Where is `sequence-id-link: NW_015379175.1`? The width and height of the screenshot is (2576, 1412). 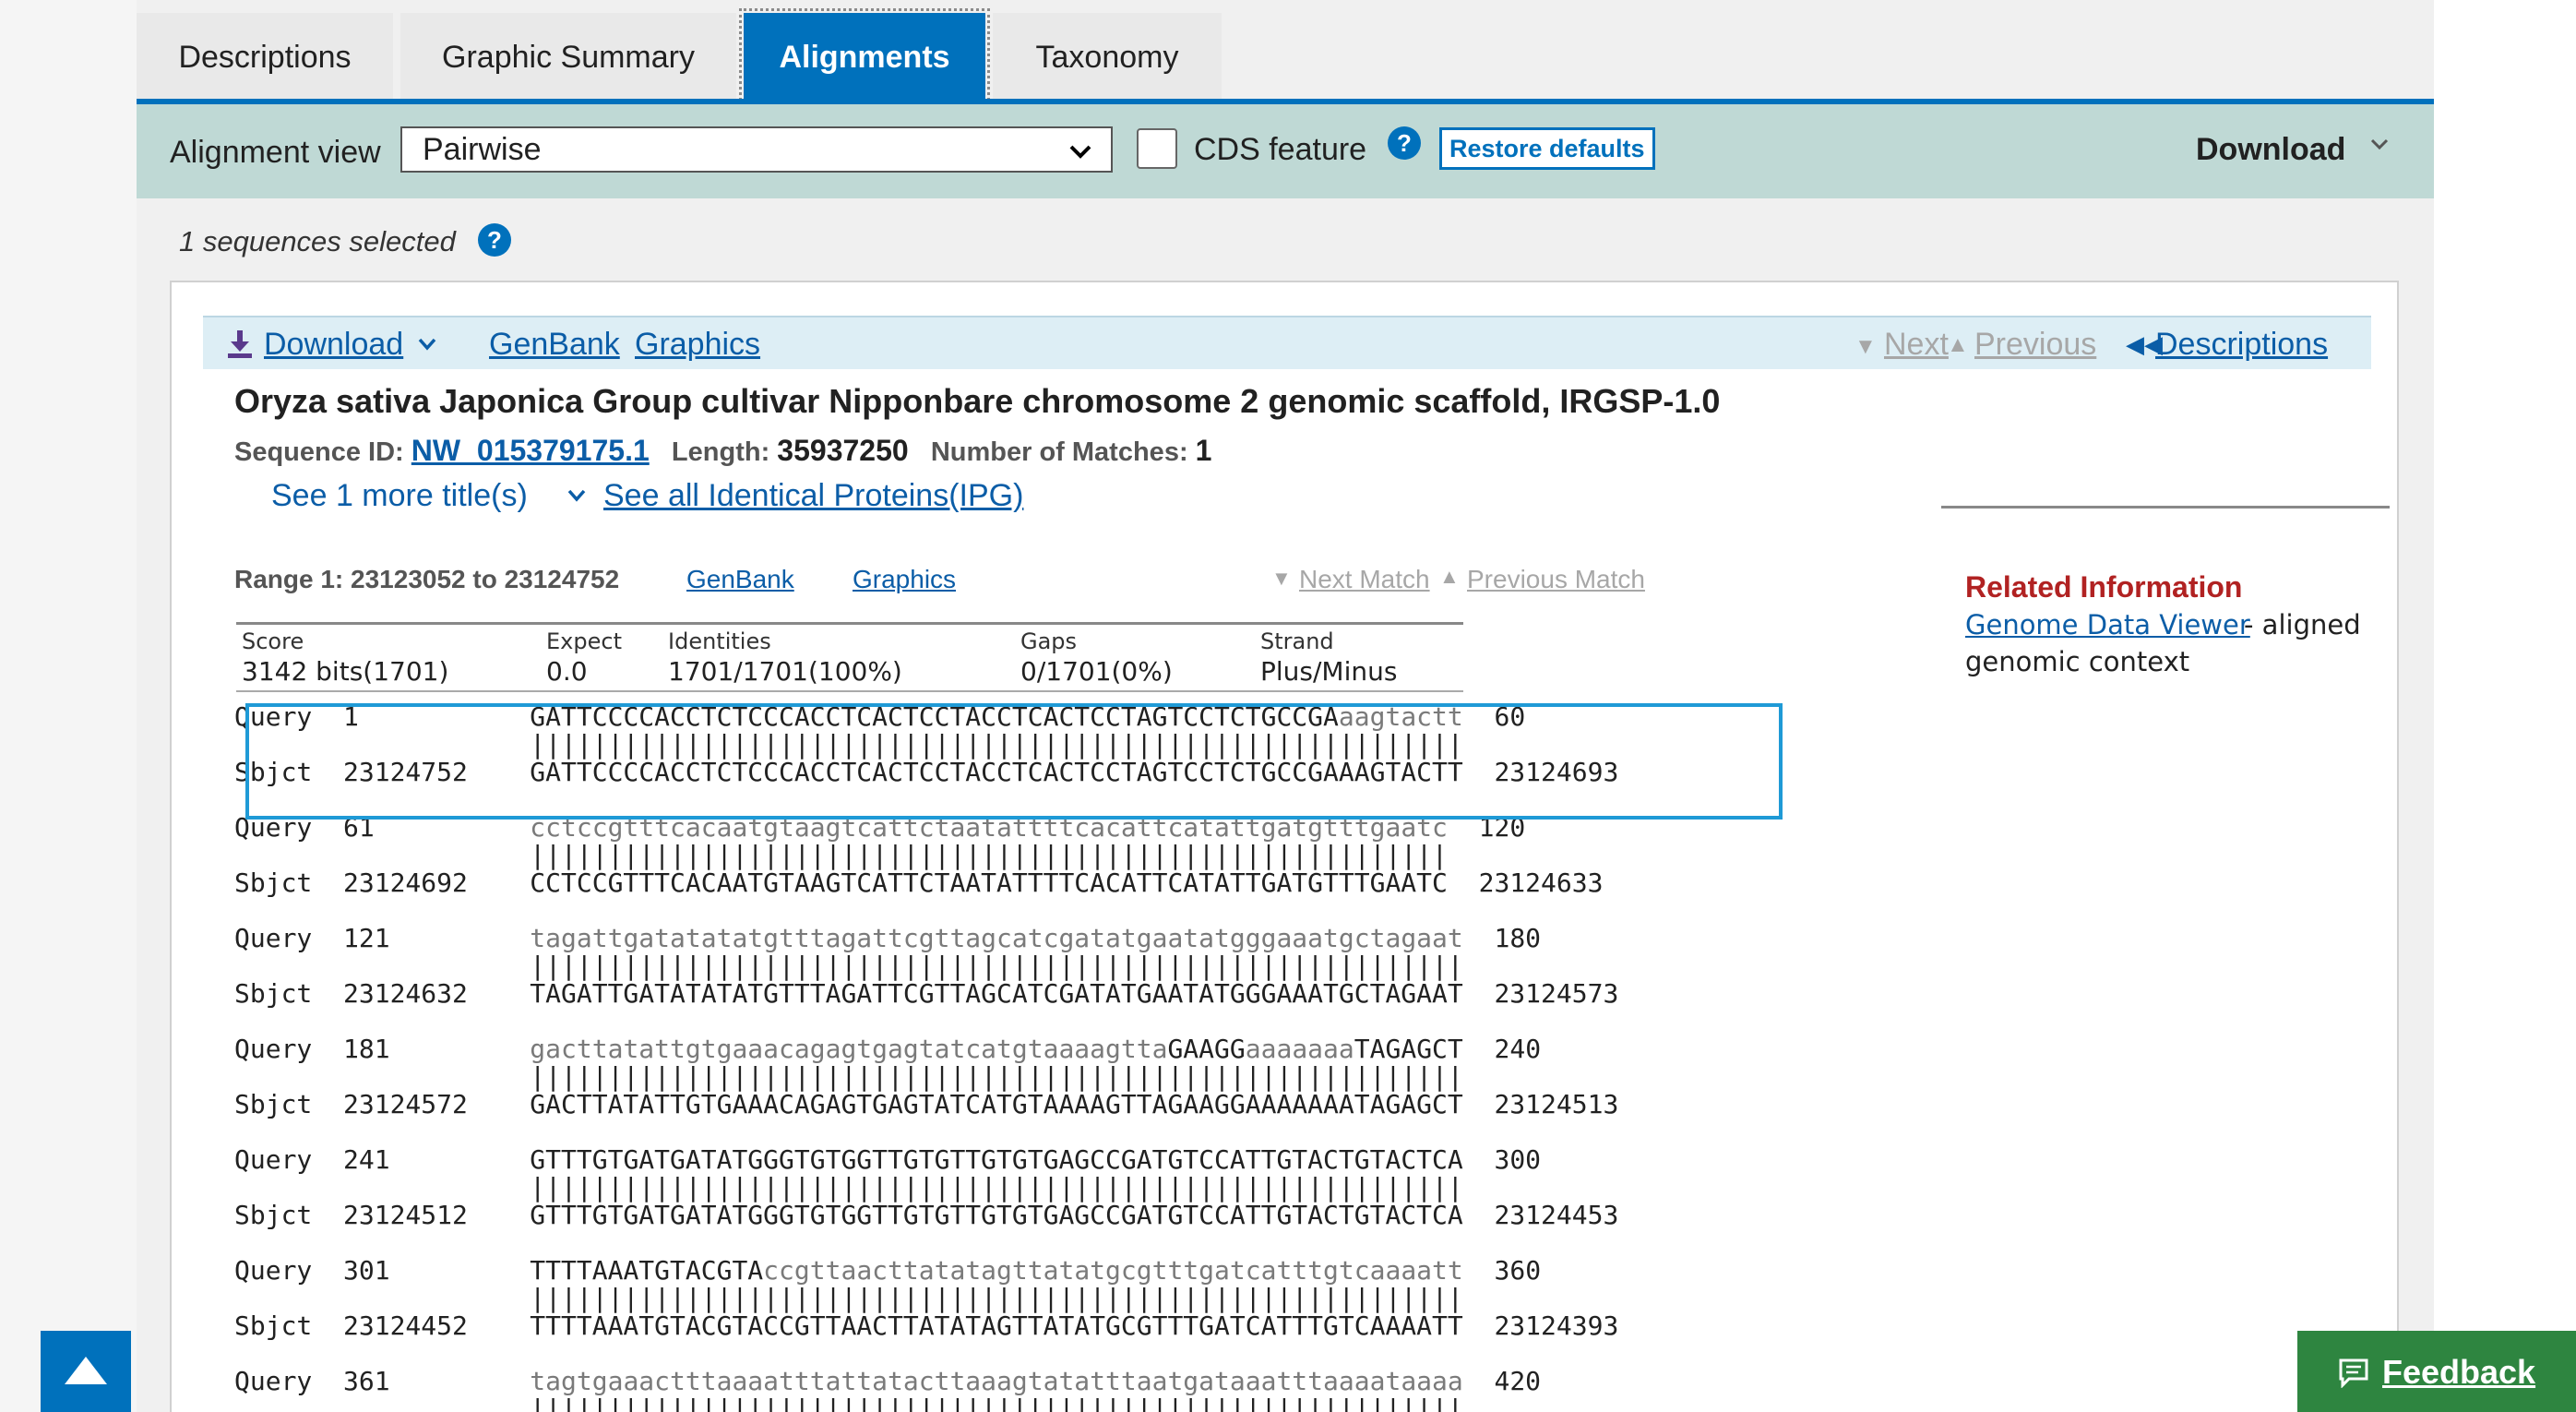 sequence-id-link: NW_015379175.1 is located at coordinates (530, 451).